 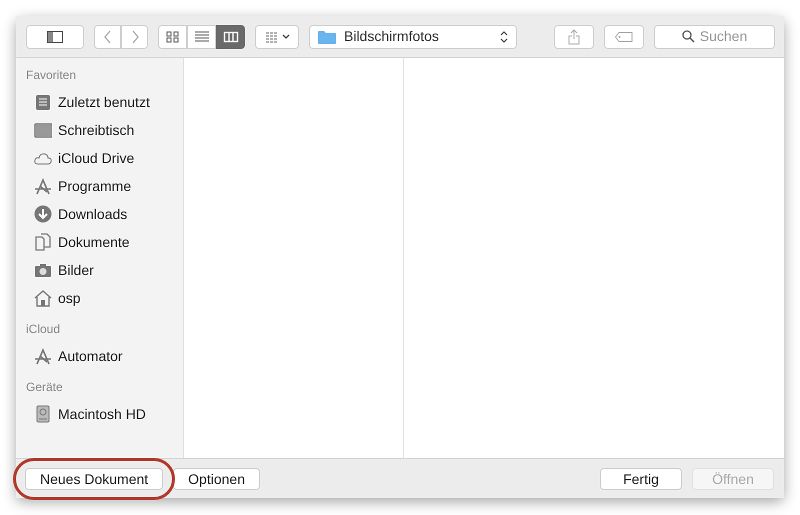 What do you see at coordinates (104, 158) in the screenshot?
I see `sidebar-item: iCloud Drive` at bounding box center [104, 158].